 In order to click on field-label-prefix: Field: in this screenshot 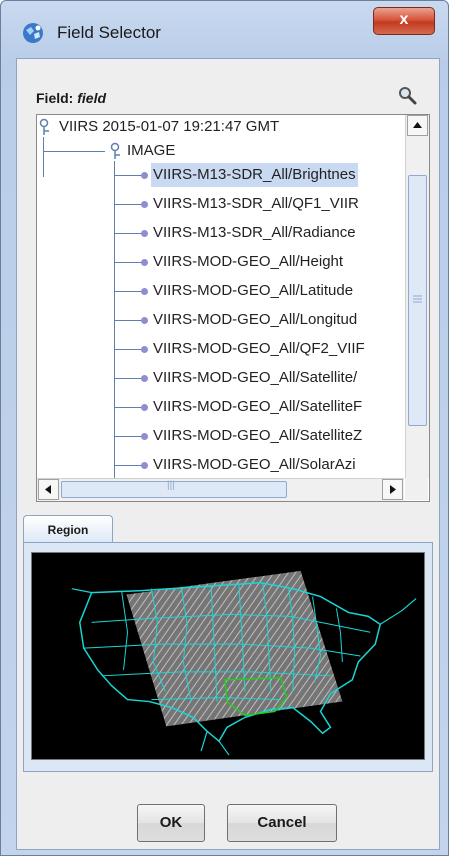, I will do `click(57, 98)`.